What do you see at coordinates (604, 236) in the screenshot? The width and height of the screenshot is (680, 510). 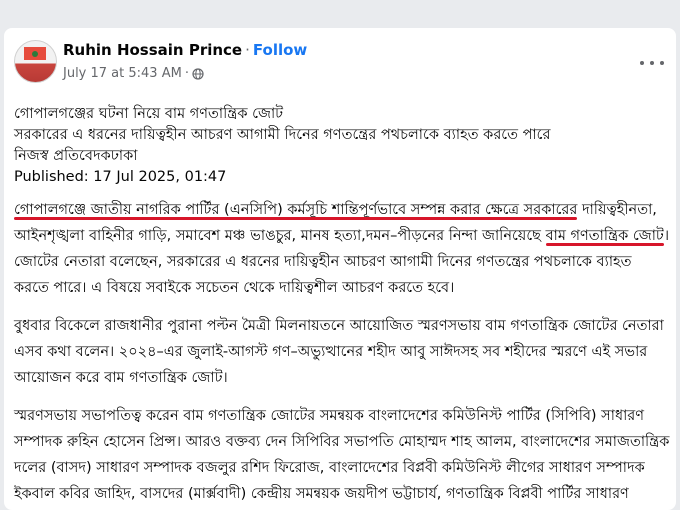 I see `underlined-text: বাম গণতান্ত্রিক জোট` at bounding box center [604, 236].